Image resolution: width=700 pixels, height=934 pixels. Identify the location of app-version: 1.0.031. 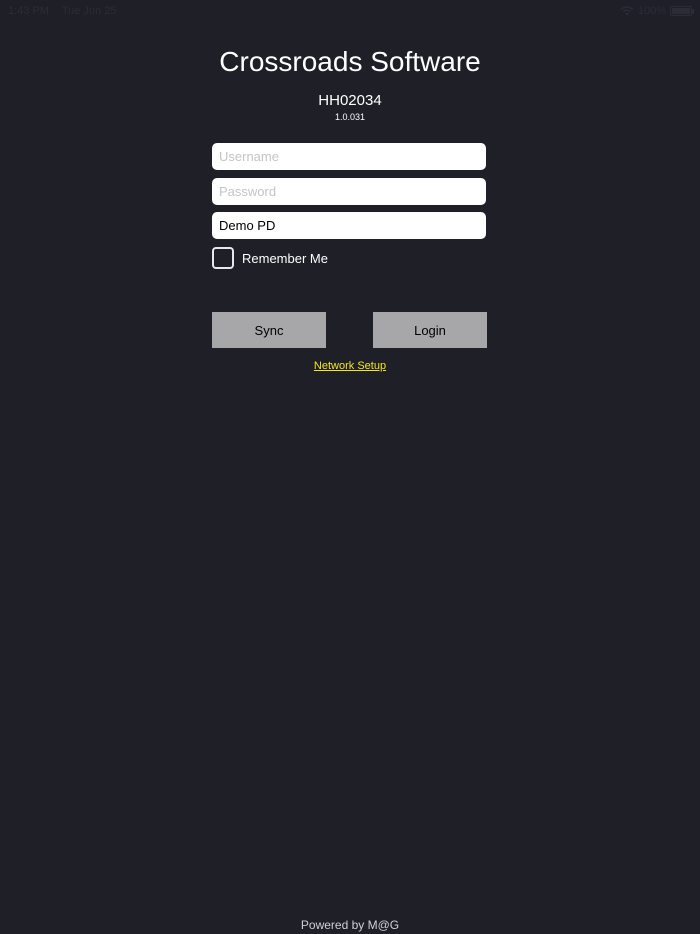
(350, 117).